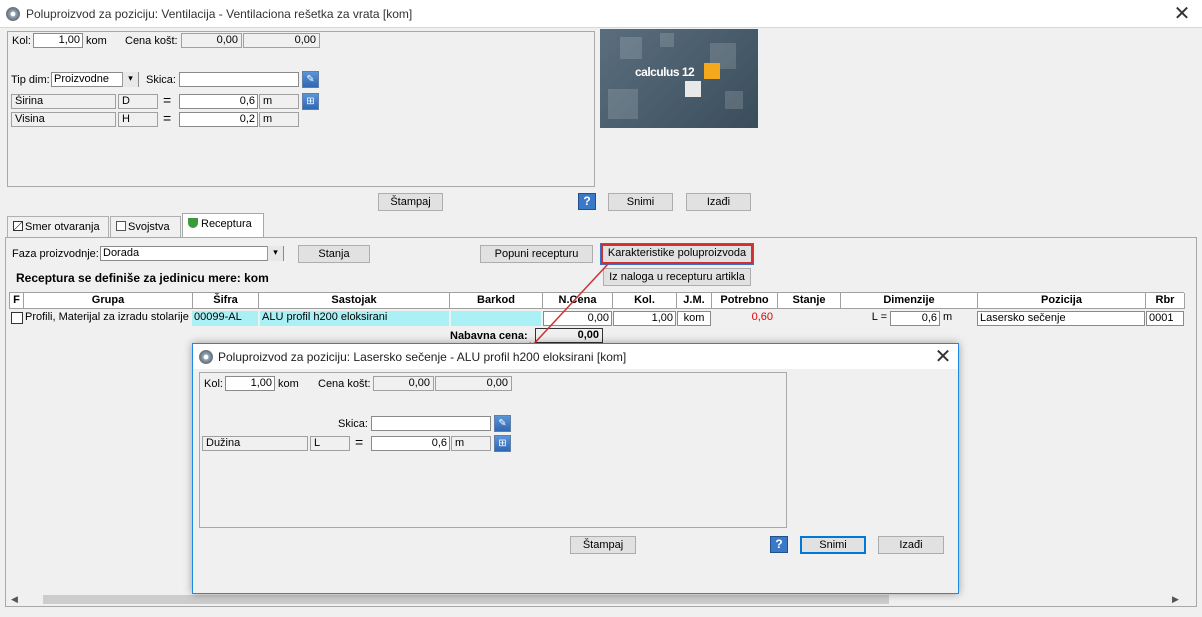 The width and height of the screenshot is (1202, 617). I want to click on logo-square, so click(712, 71).